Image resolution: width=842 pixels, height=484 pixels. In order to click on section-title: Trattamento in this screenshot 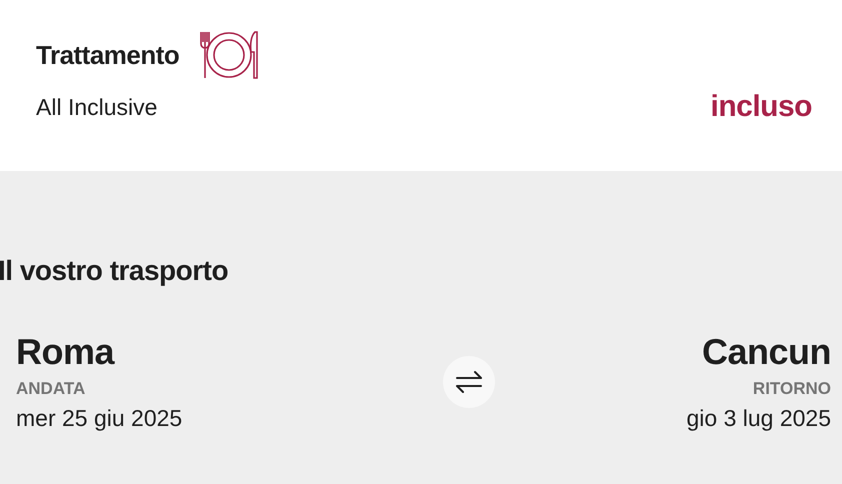, I will do `click(108, 55)`.